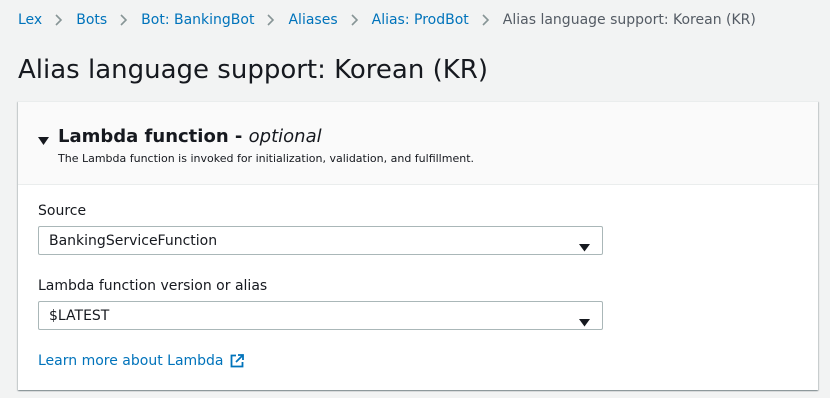 Image resolution: width=830 pixels, height=398 pixels. I want to click on breadcrumb-lex: Lex, so click(30, 20).